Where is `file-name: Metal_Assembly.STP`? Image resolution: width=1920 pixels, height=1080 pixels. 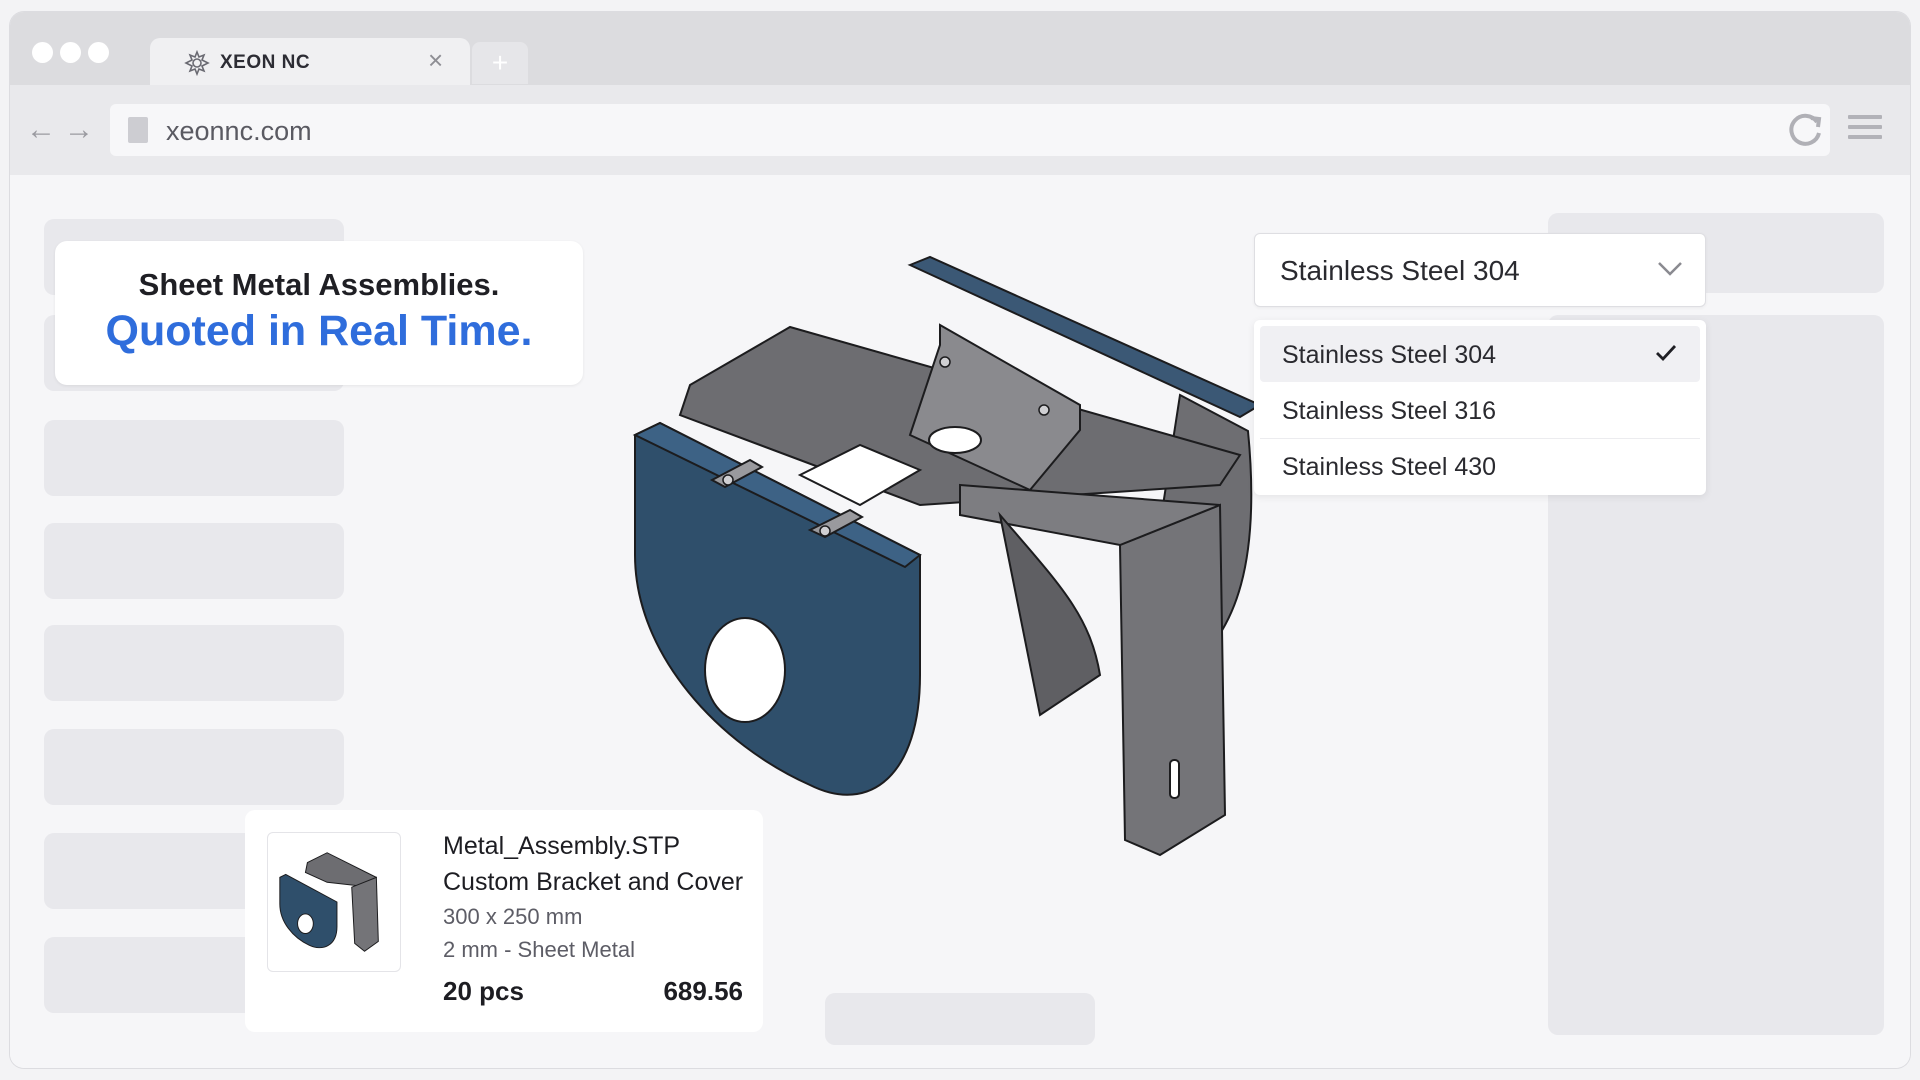
file-name: Metal_Assembly.STP is located at coordinates (562, 846).